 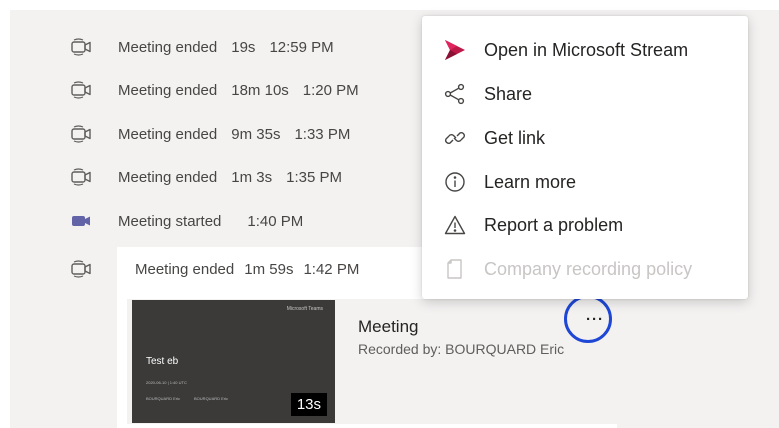 I want to click on document-icon, so click(x=455, y=269).